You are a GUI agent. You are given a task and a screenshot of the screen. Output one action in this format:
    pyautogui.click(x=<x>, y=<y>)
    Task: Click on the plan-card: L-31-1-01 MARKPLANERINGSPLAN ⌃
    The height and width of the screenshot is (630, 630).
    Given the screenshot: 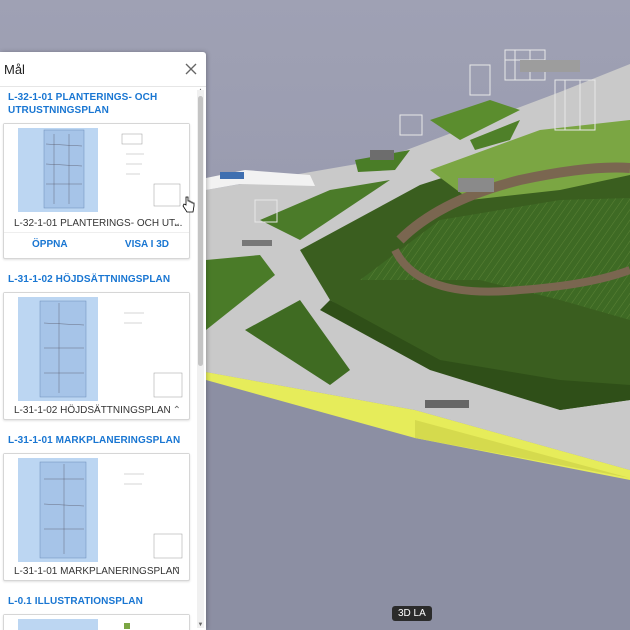 What is the action you would take?
    pyautogui.click(x=96, y=517)
    